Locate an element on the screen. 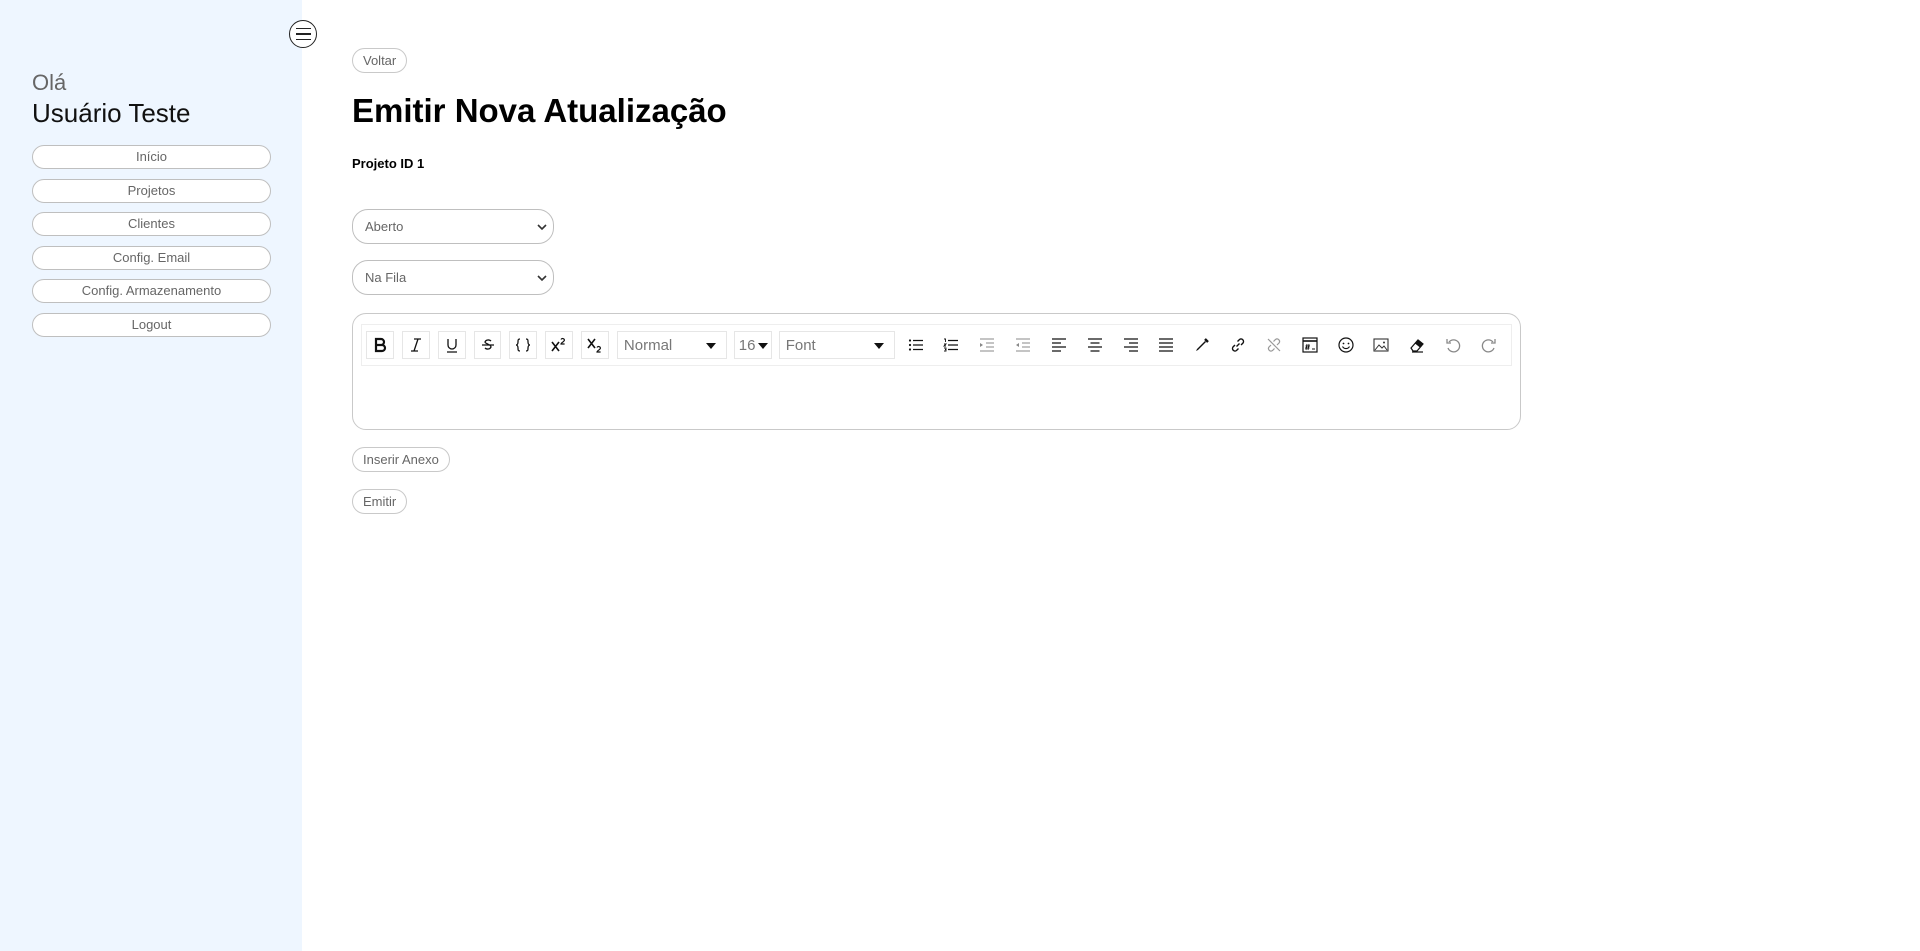 The height and width of the screenshot is (951, 1920). italic-icon is located at coordinates (415, 345).